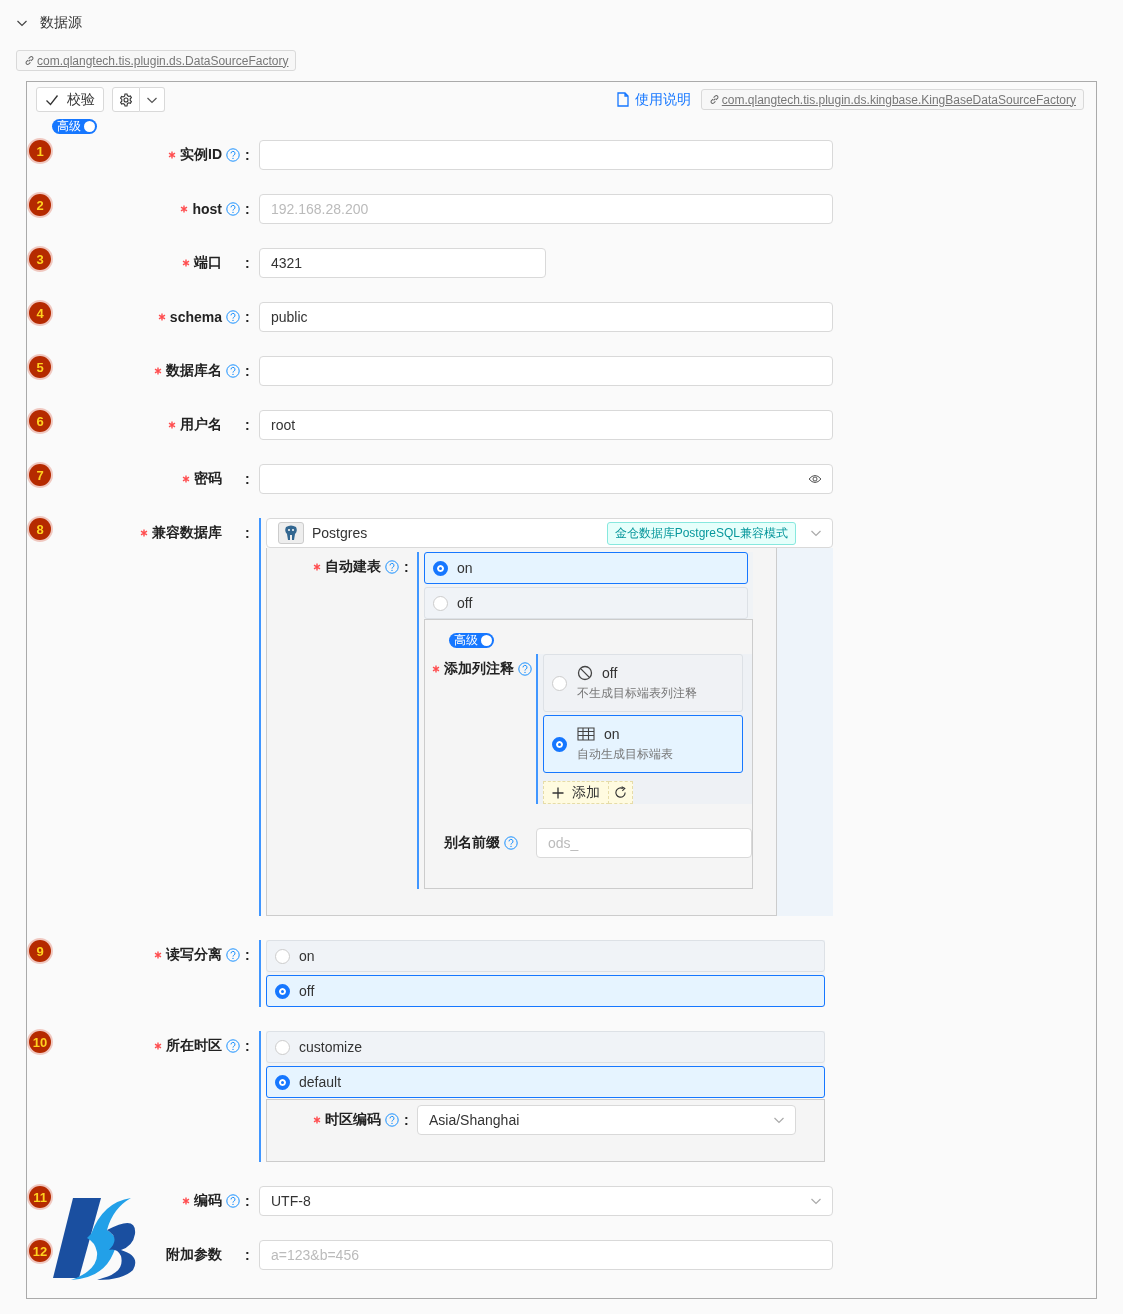  I want to click on field-label: 别名前缀, so click(472, 843).